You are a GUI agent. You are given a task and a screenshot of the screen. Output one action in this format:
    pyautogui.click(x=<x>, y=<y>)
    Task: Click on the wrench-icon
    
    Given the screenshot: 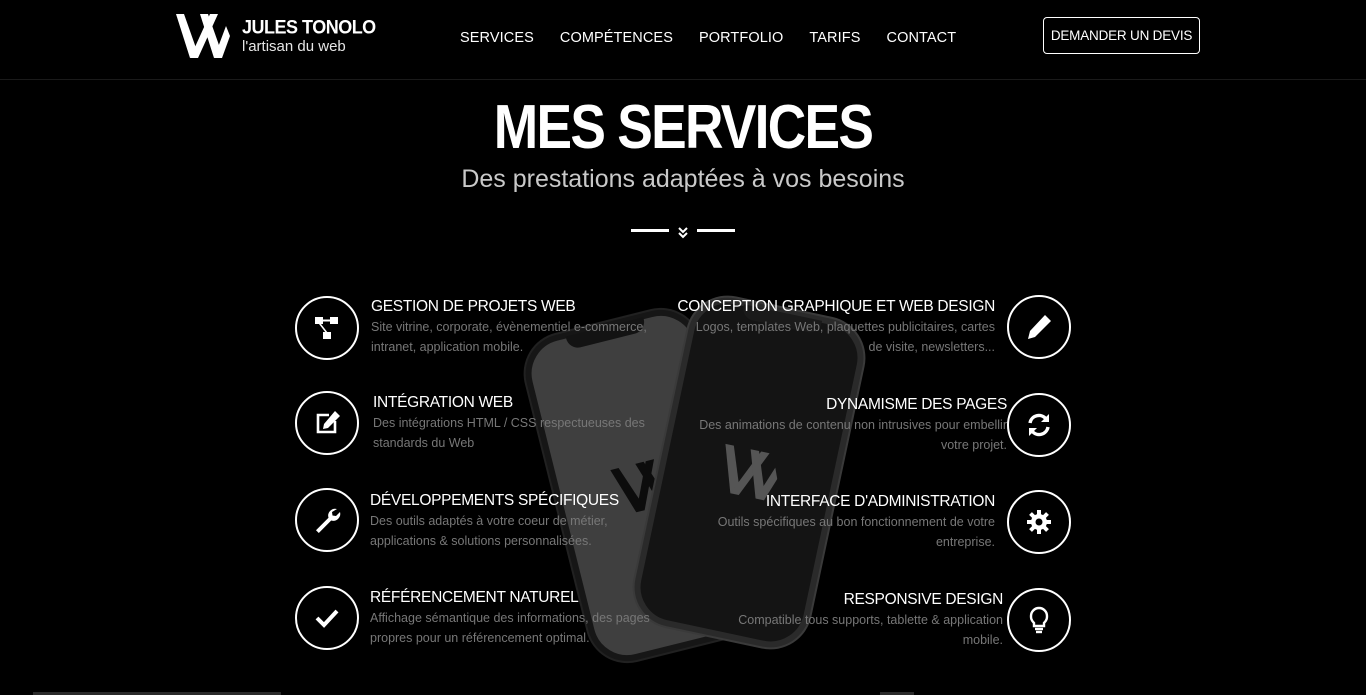 What is the action you would take?
    pyautogui.click(x=327, y=520)
    